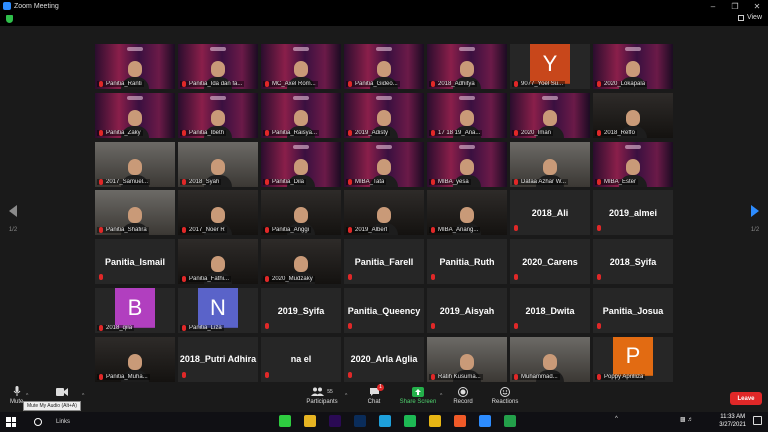  Describe the element at coordinates (374, 394) in the screenshot. I see `chat-button: 1 Chat` at that location.